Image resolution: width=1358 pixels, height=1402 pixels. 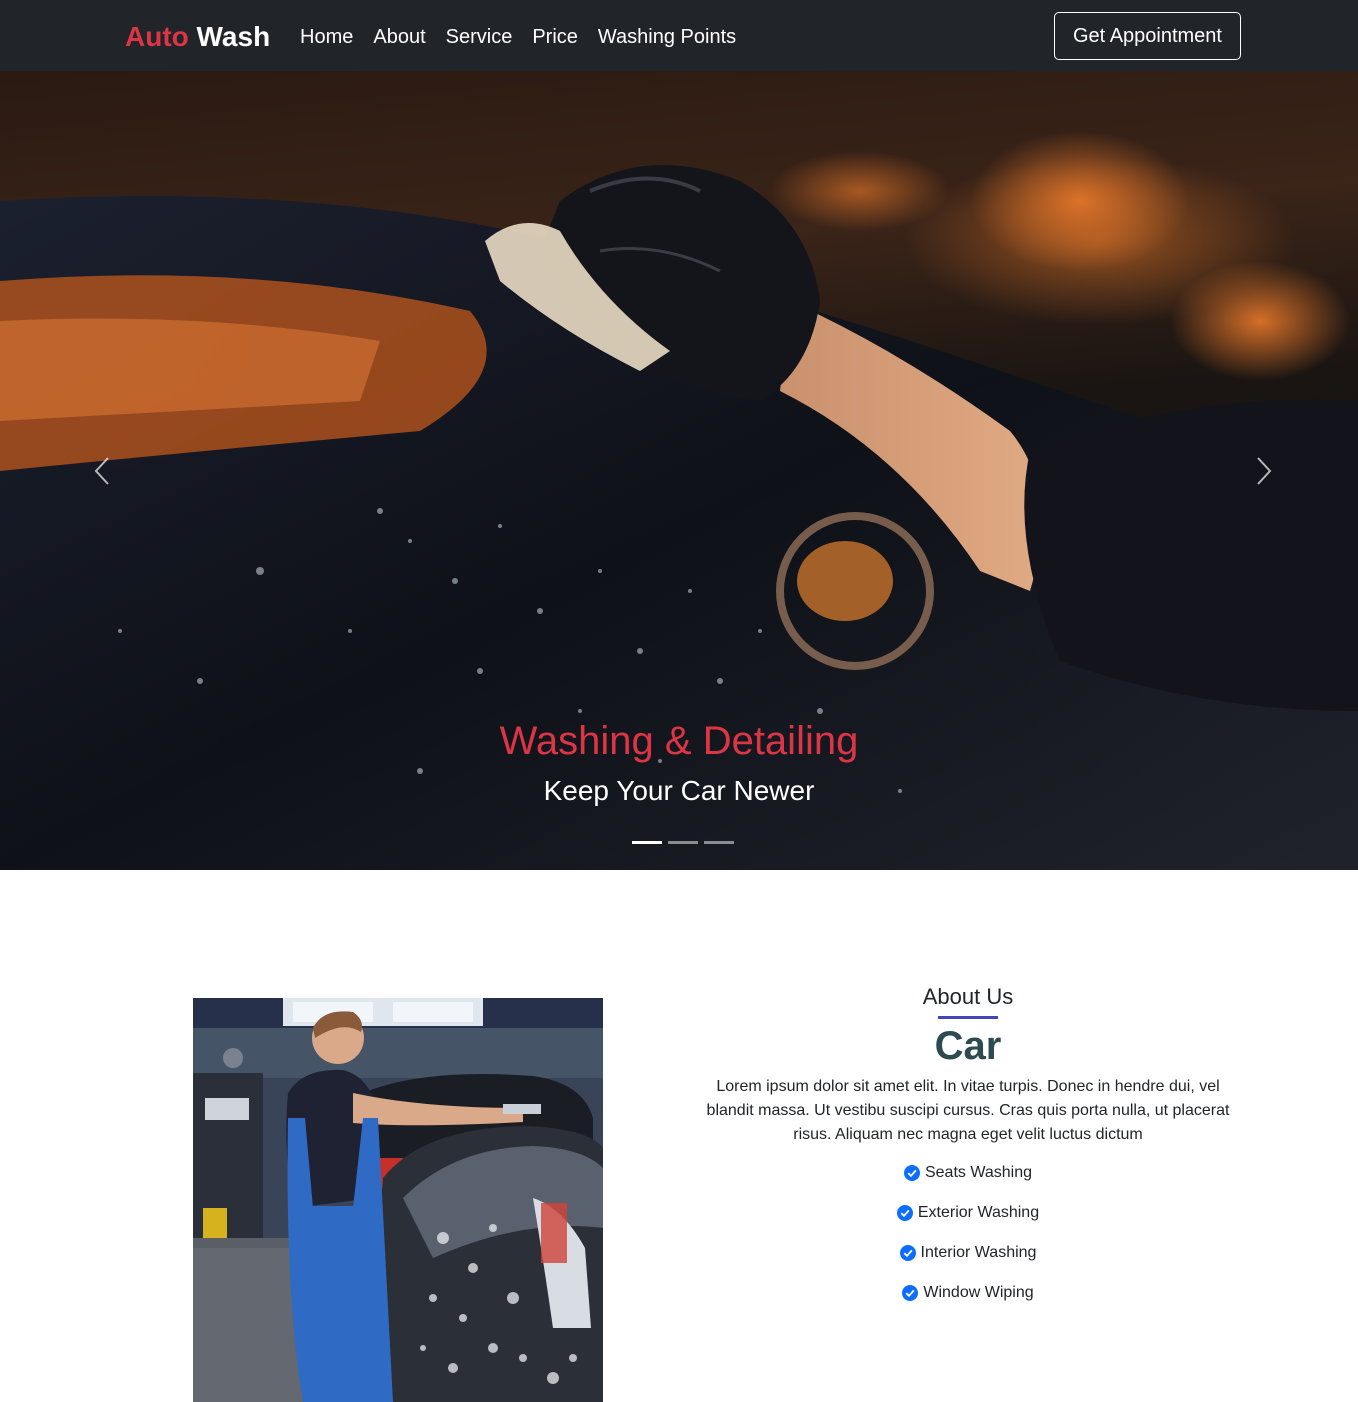 I want to click on brand-logo: Auto Wash, so click(x=197, y=37).